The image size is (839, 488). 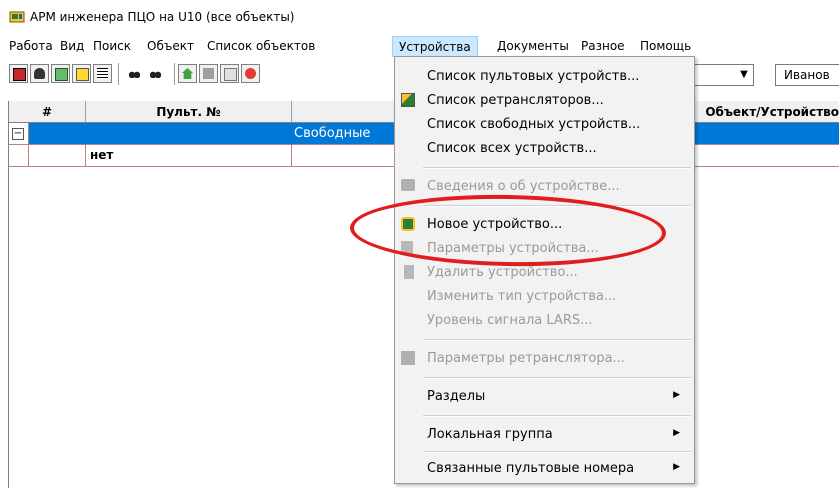 I want to click on find-button, so click(x=135, y=73).